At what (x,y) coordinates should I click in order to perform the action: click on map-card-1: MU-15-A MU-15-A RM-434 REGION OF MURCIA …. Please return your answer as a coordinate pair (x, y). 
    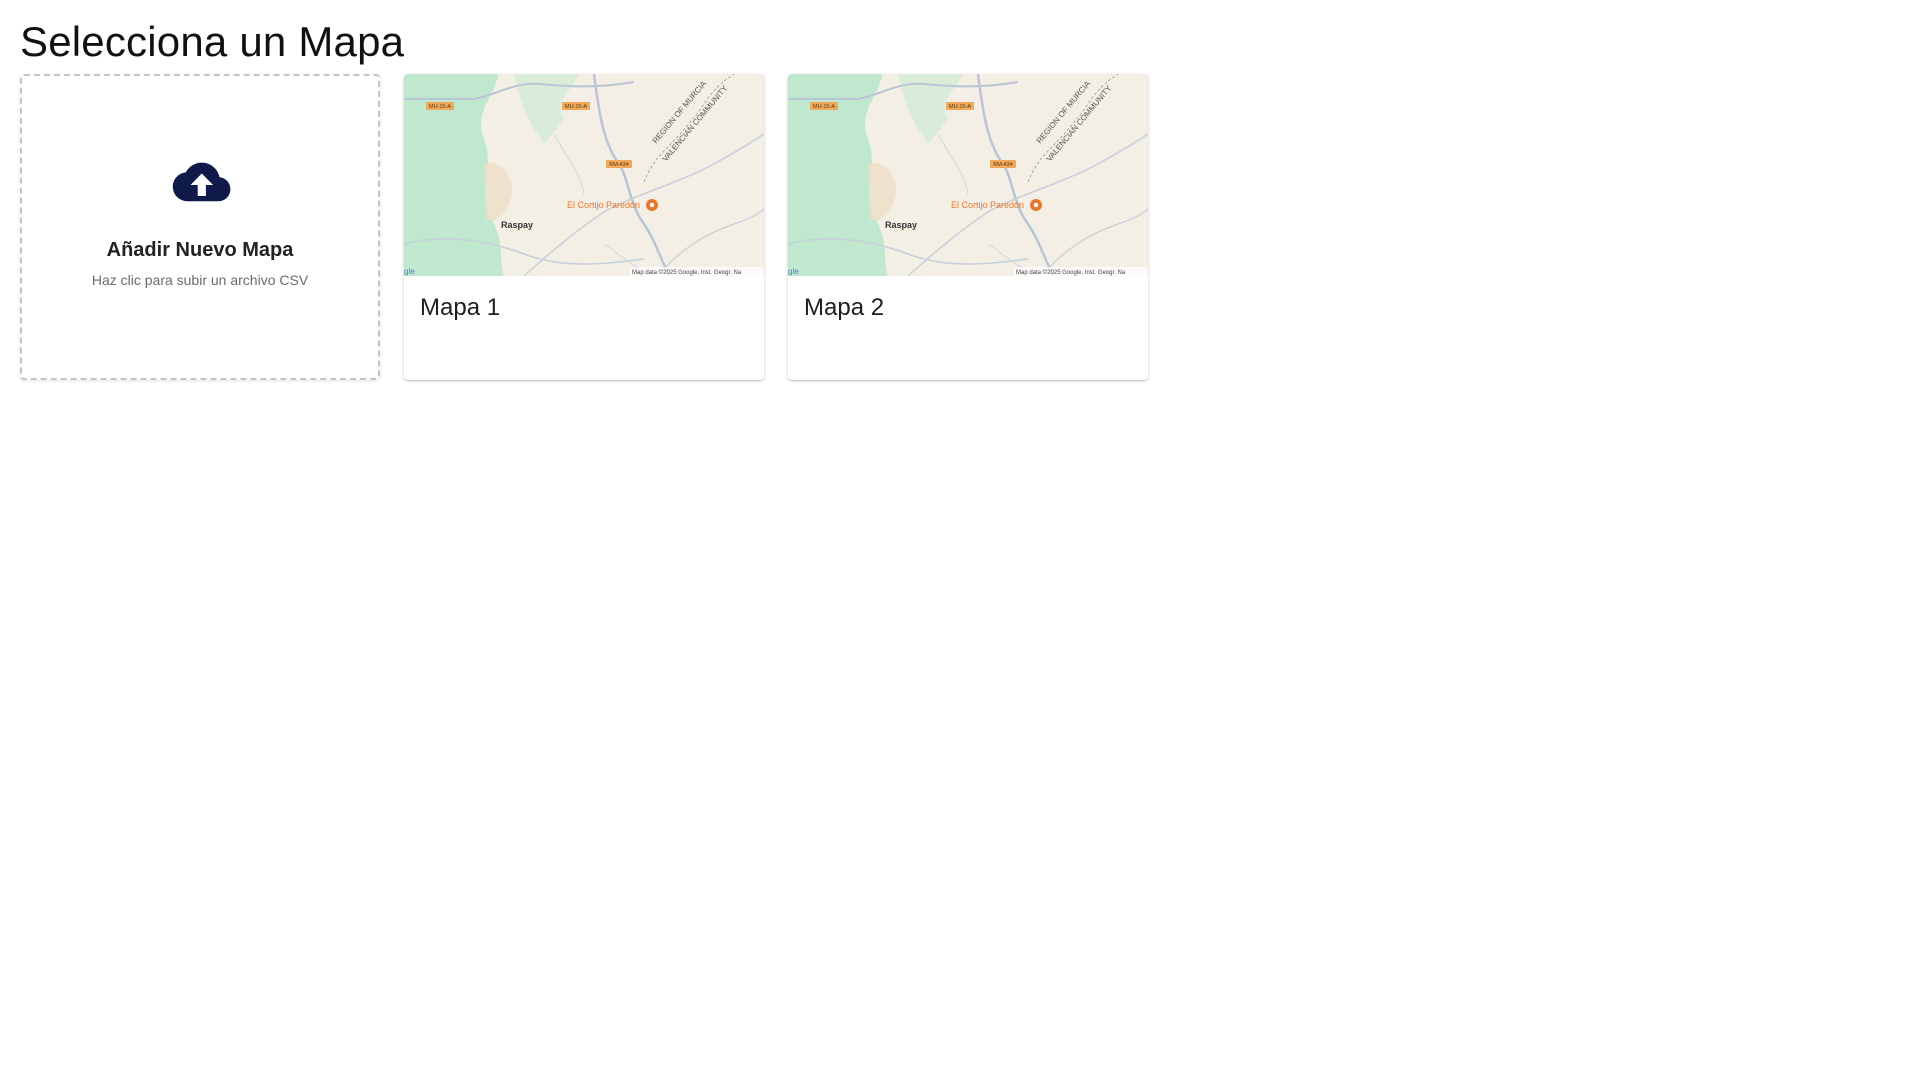
    Looking at the image, I should click on (584, 227).